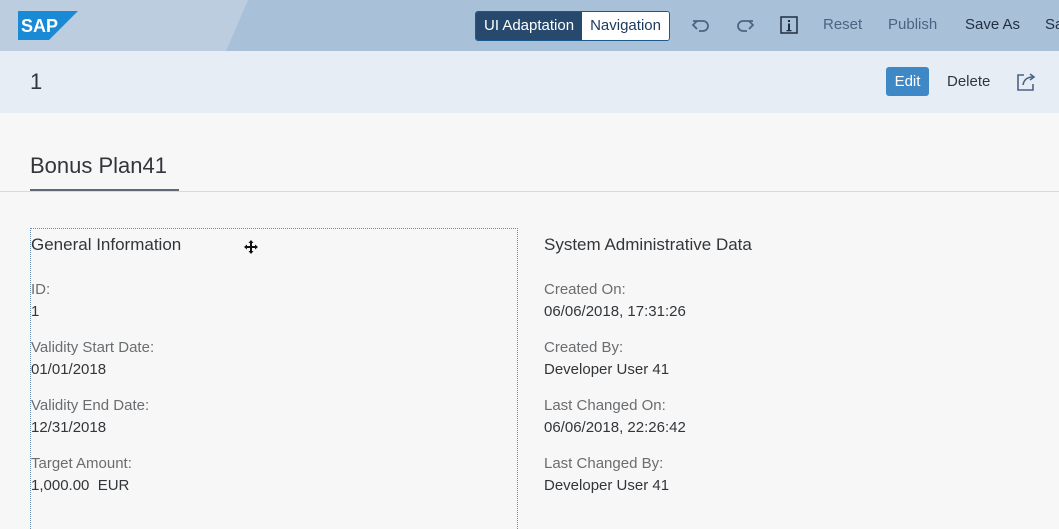 This screenshot has width=1059, height=529. I want to click on validity-start-date-label: Validity Start Date:, so click(93, 347).